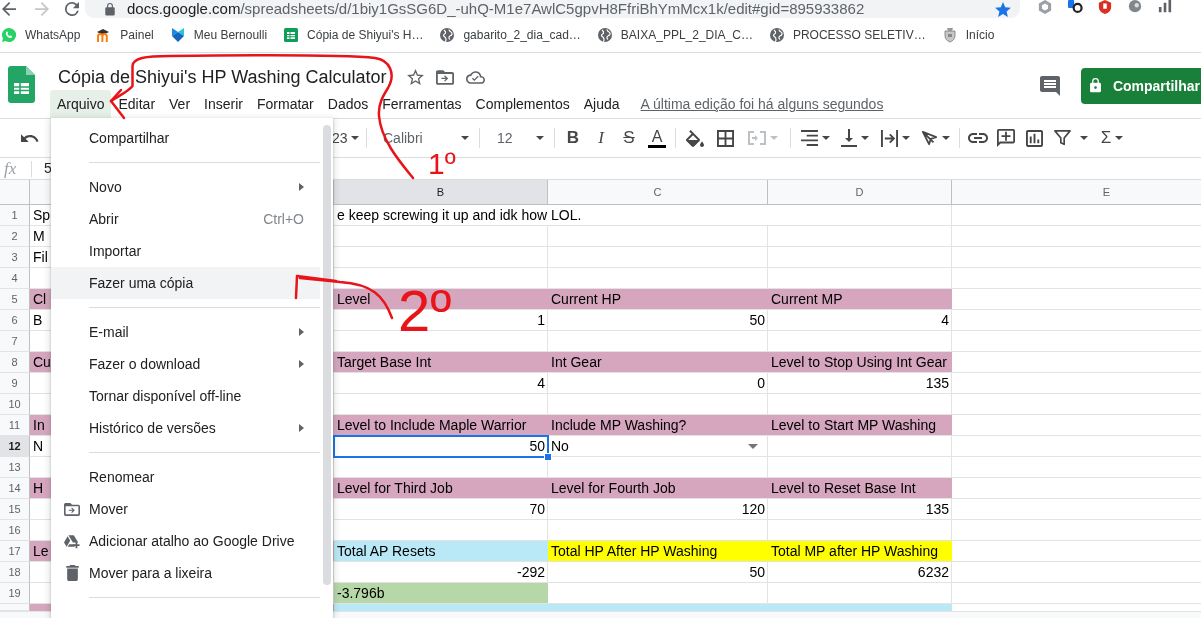 The width and height of the screenshot is (1201, 618). What do you see at coordinates (30, 138) in the screenshot?
I see `undo-icon` at bounding box center [30, 138].